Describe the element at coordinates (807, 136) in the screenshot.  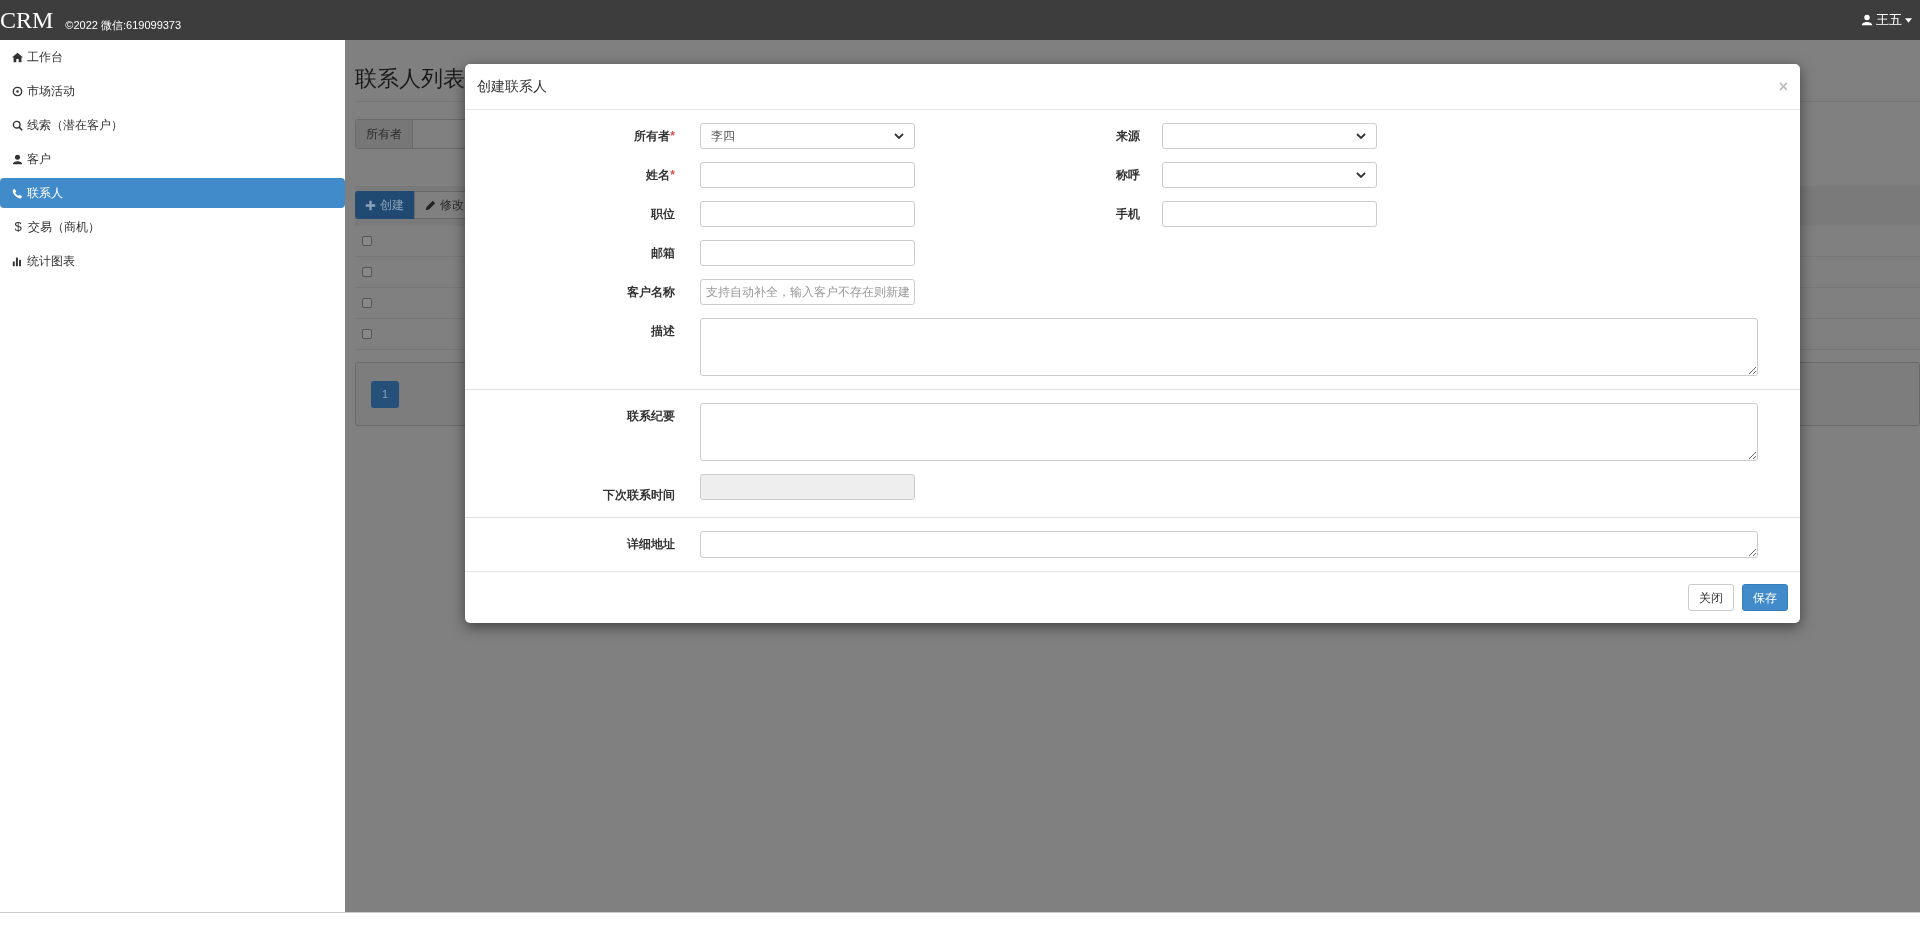
I see `select-field: 李四` at that location.